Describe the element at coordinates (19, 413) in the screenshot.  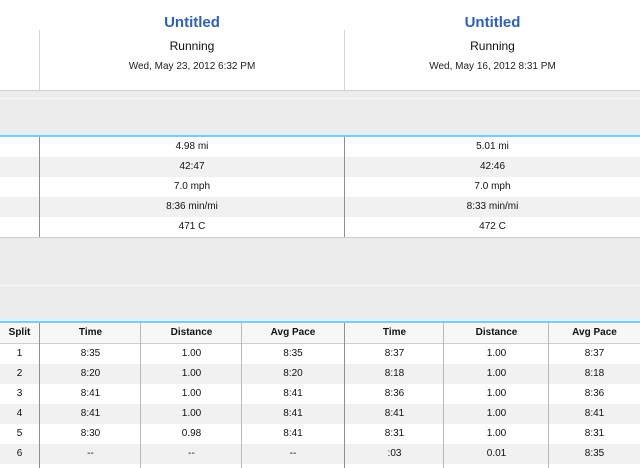
I see `split-number: 4` at that location.